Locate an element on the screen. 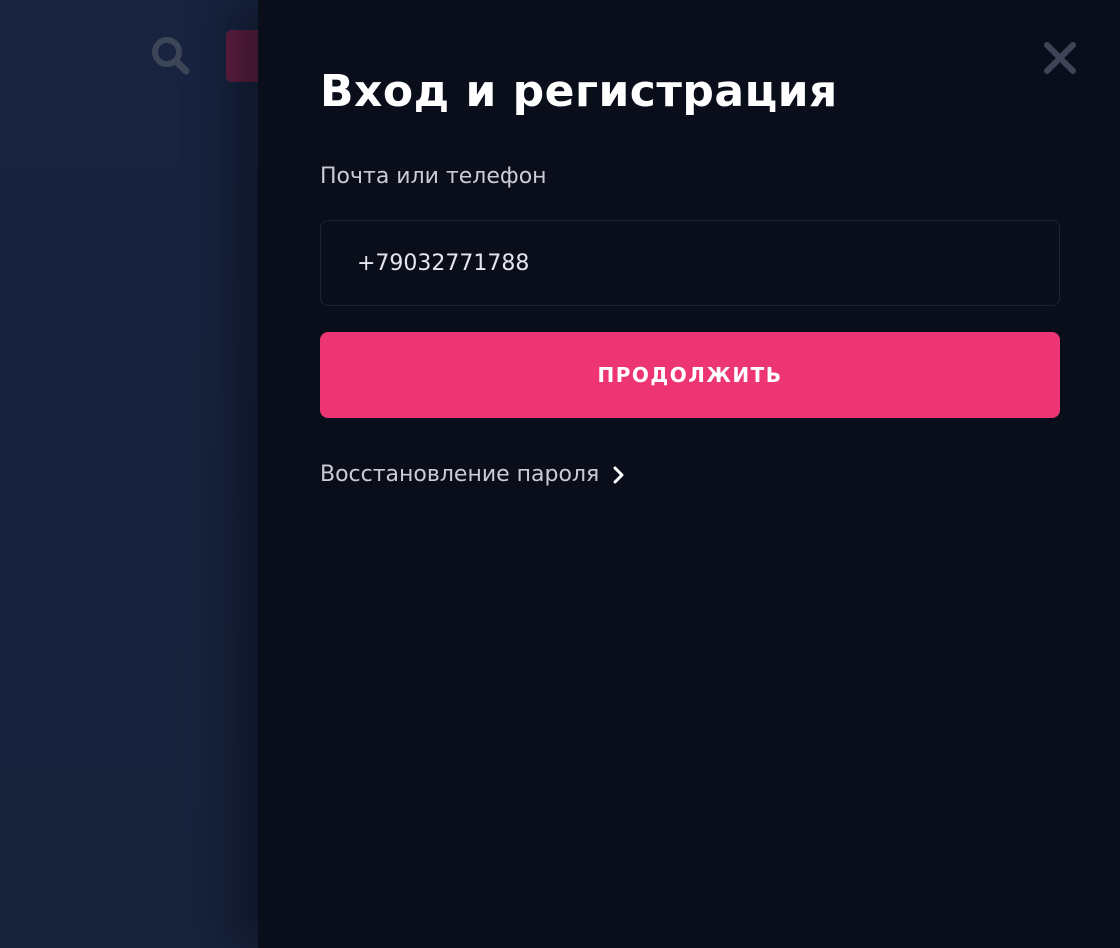 The width and height of the screenshot is (1120, 948). close-button is located at coordinates (1060, 60).